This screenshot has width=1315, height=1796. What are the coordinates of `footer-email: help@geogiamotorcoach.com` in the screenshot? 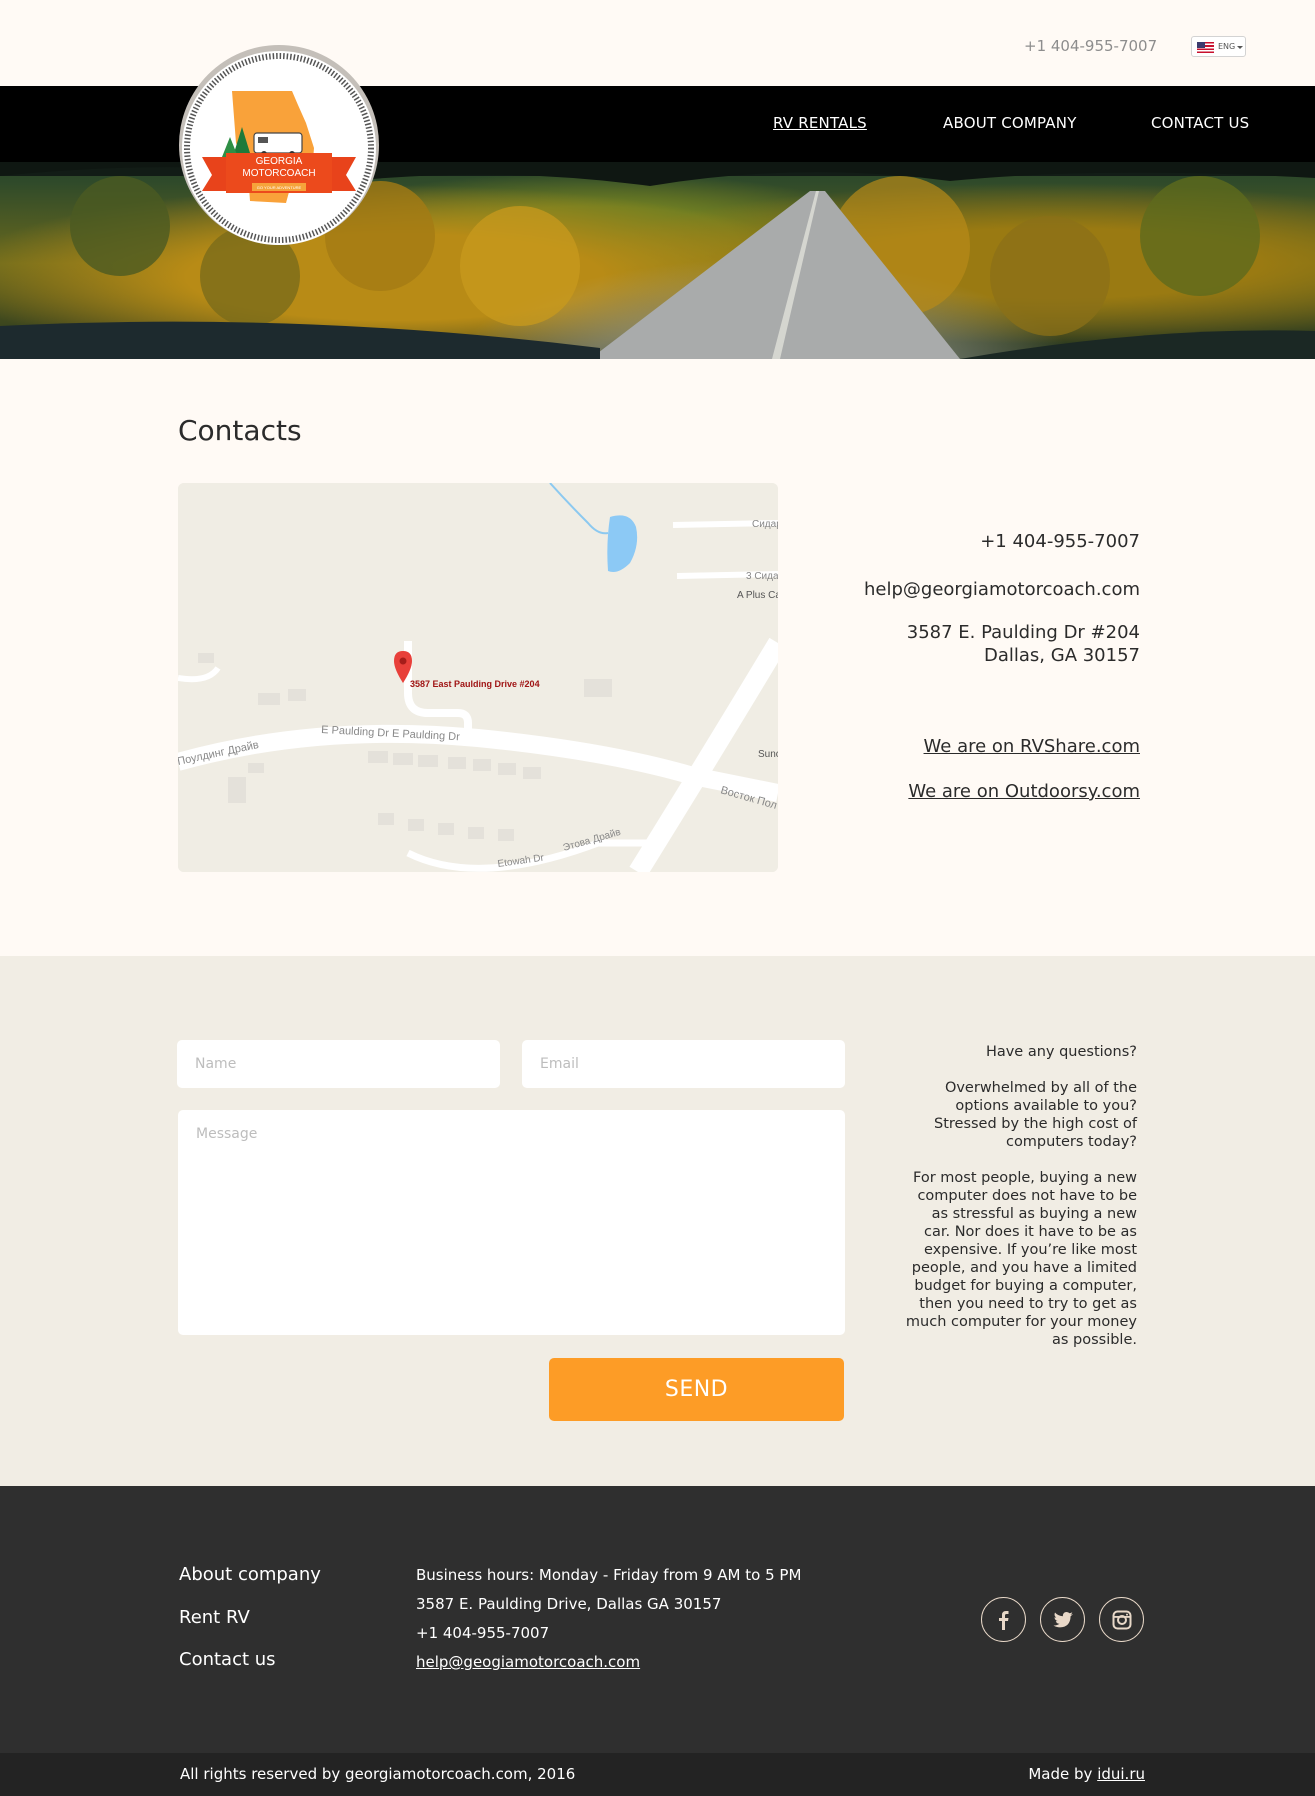 It's located at (528, 1662).